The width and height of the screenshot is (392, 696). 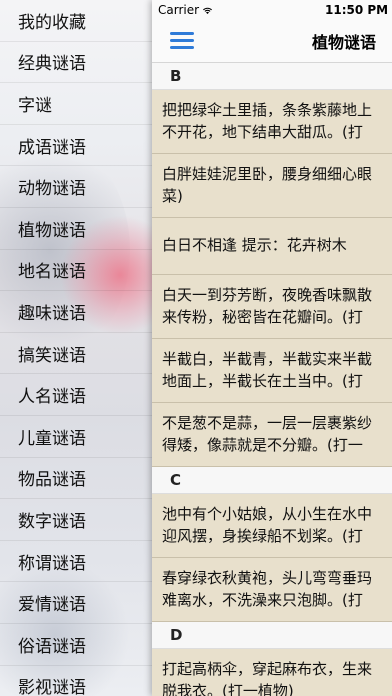 What do you see at coordinates (272, 41) in the screenshot?
I see `navigation-bar: 植物谜语` at bounding box center [272, 41].